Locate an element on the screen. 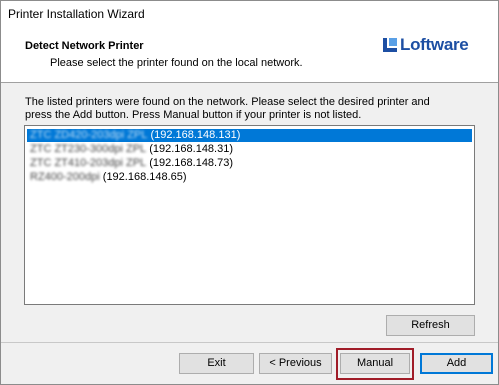 The width and height of the screenshot is (499, 385). printer-list-item: RZ400-200dpi (192.168.148.65) is located at coordinates (249, 177).